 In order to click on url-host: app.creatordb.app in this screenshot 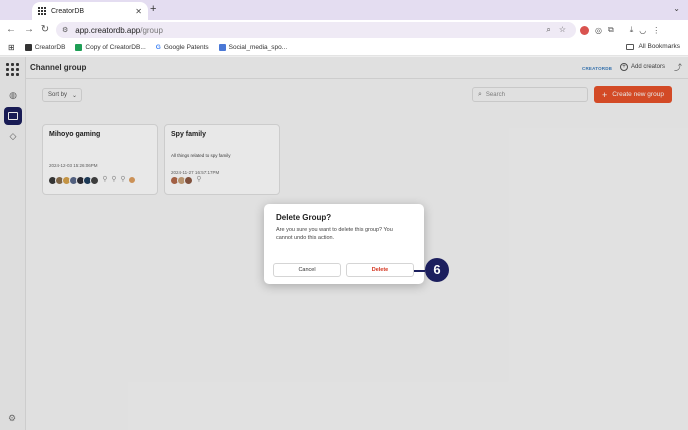, I will do `click(108, 30)`.